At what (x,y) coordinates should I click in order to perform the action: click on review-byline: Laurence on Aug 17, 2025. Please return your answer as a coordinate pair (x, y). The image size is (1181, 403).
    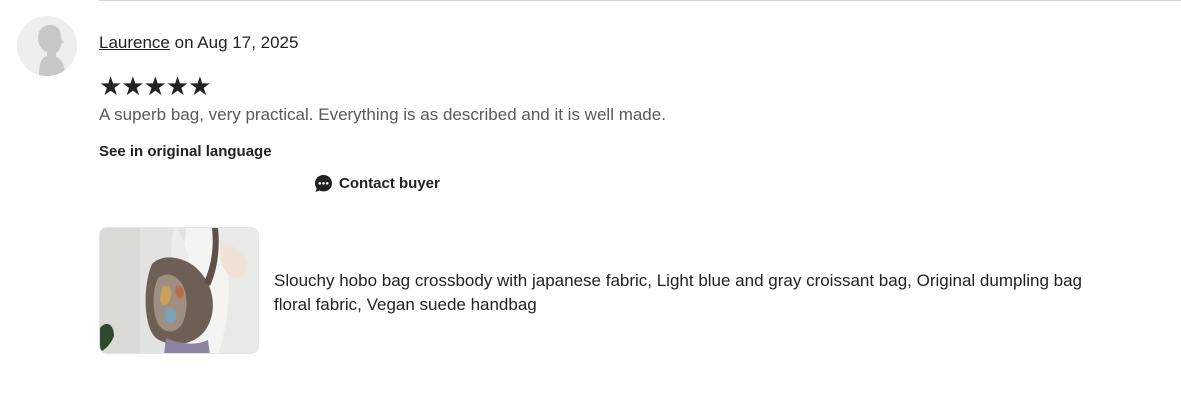
    Looking at the image, I should click on (198, 43).